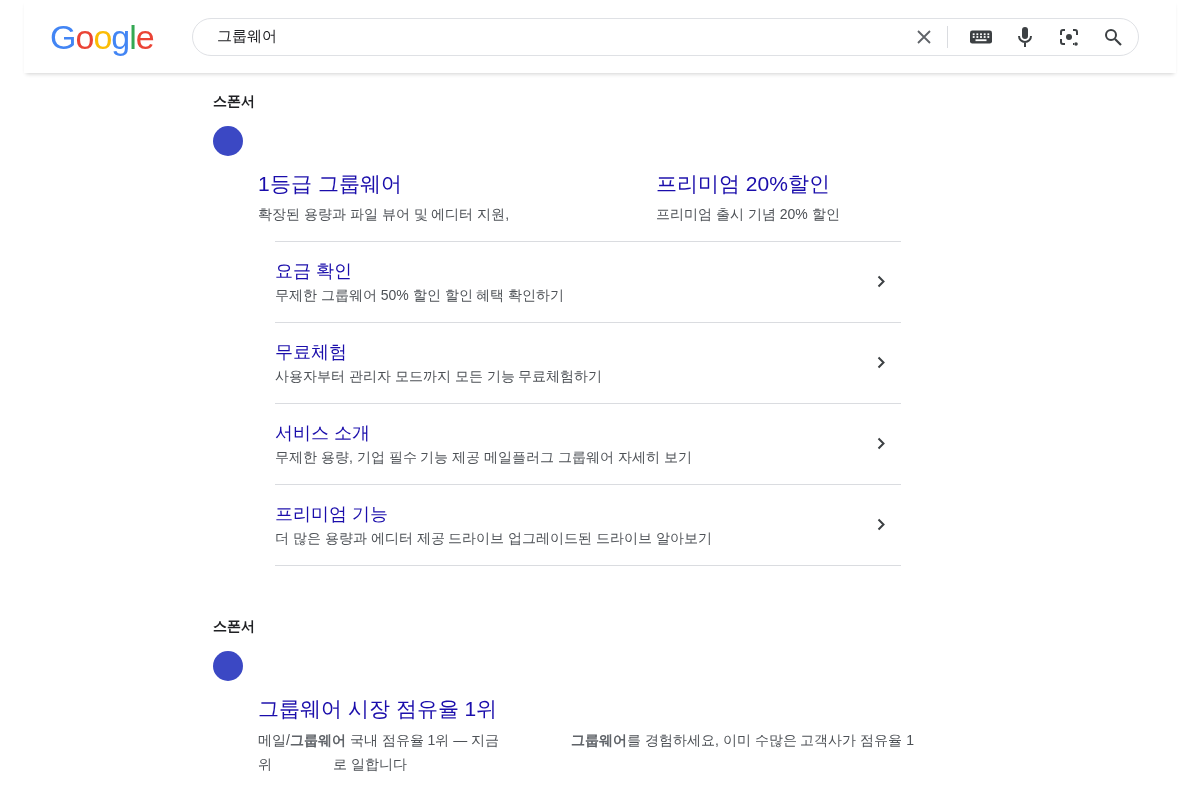  Describe the element at coordinates (494, 538) in the screenshot. I see `sitelink-description: 더 많은 용량과 에디터 제공 드라이브 업그레이드된 드라이브 알아보기` at that location.